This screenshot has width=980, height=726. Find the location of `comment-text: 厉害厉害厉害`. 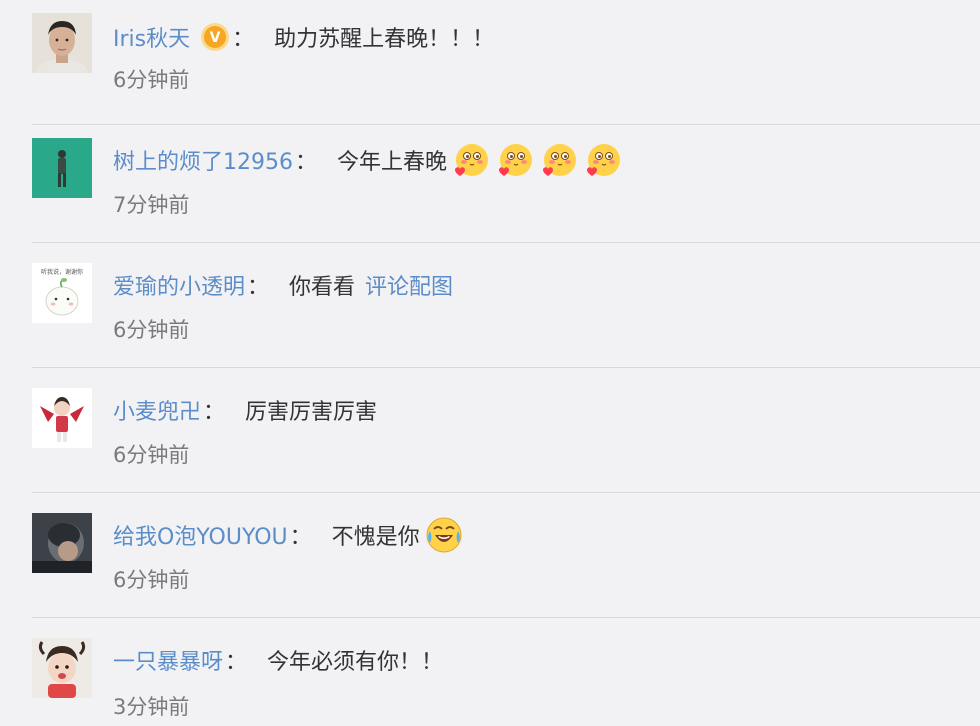

comment-text: 厉害厉害厉害 is located at coordinates (311, 412).